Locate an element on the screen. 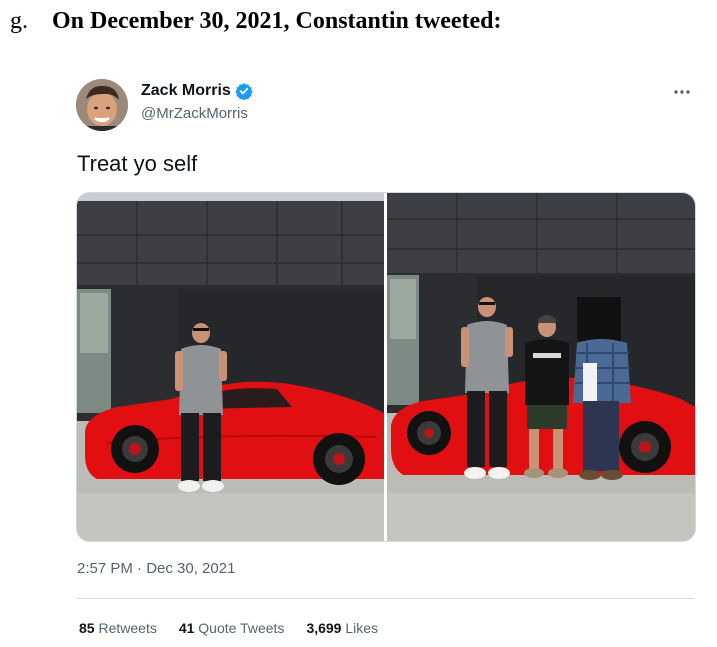  tweet-text: Treat yo self is located at coordinates (137, 163).